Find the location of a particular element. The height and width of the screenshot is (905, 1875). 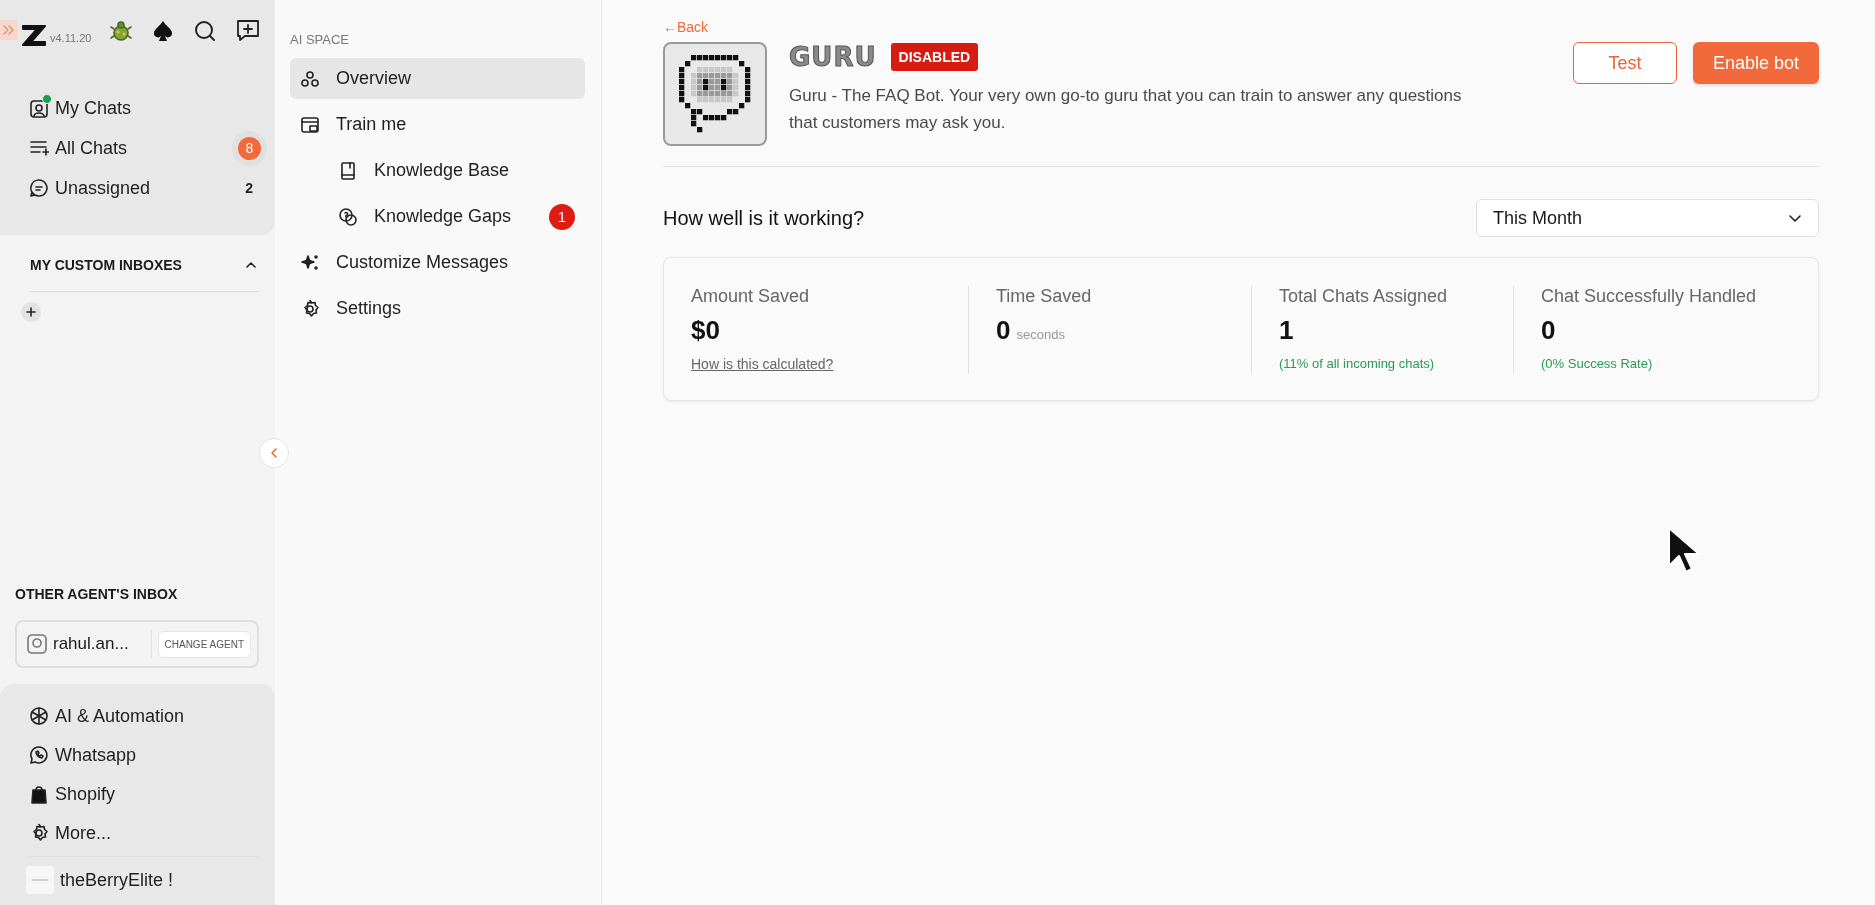

person-icon is located at coordinates (39, 108).